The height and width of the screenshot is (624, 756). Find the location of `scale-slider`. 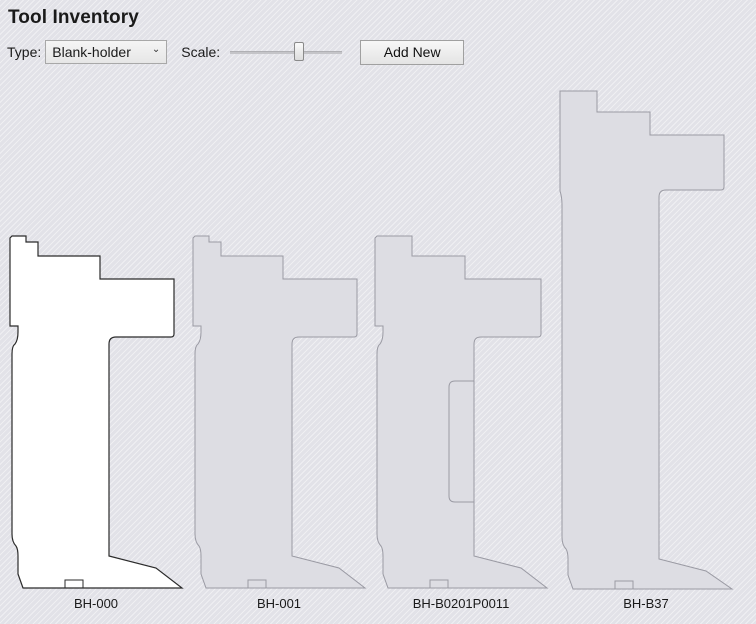

scale-slider is located at coordinates (286, 52).